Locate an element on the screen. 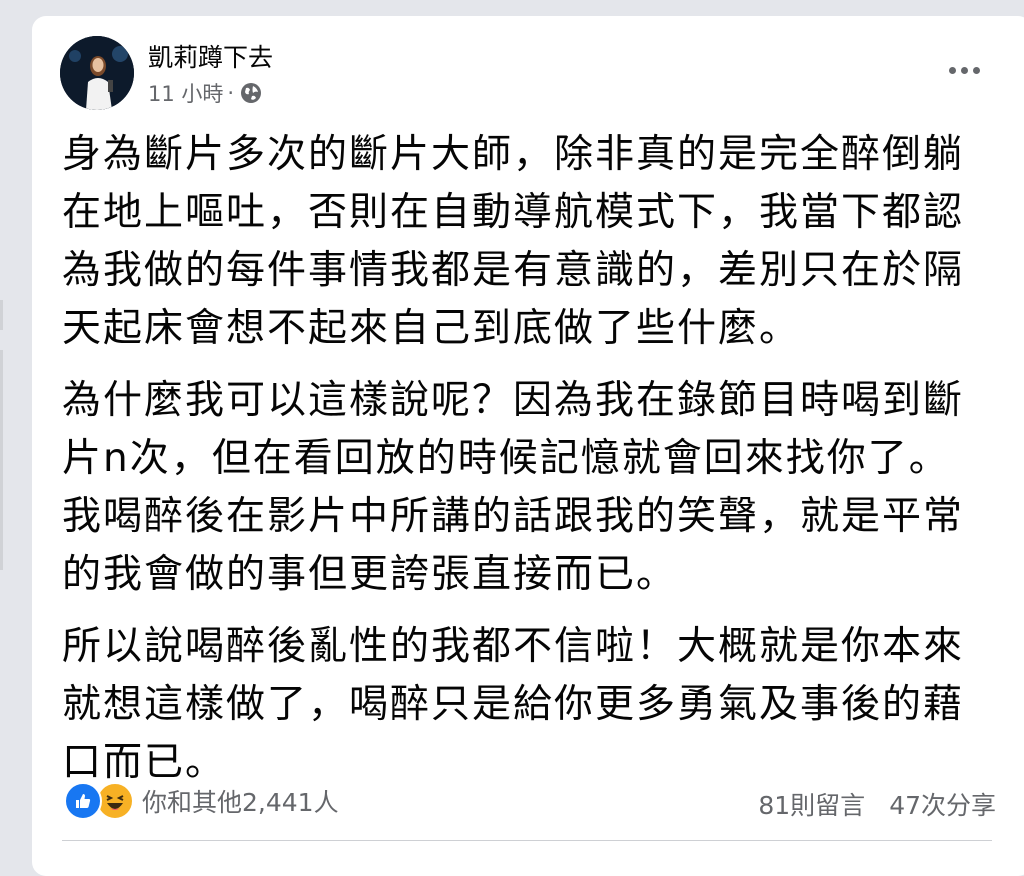 Image resolution: width=1024 pixels, height=876 pixels. post-line: 為我做的每件事情我都是有意識的，差別只在於隔 is located at coordinates (513, 270).